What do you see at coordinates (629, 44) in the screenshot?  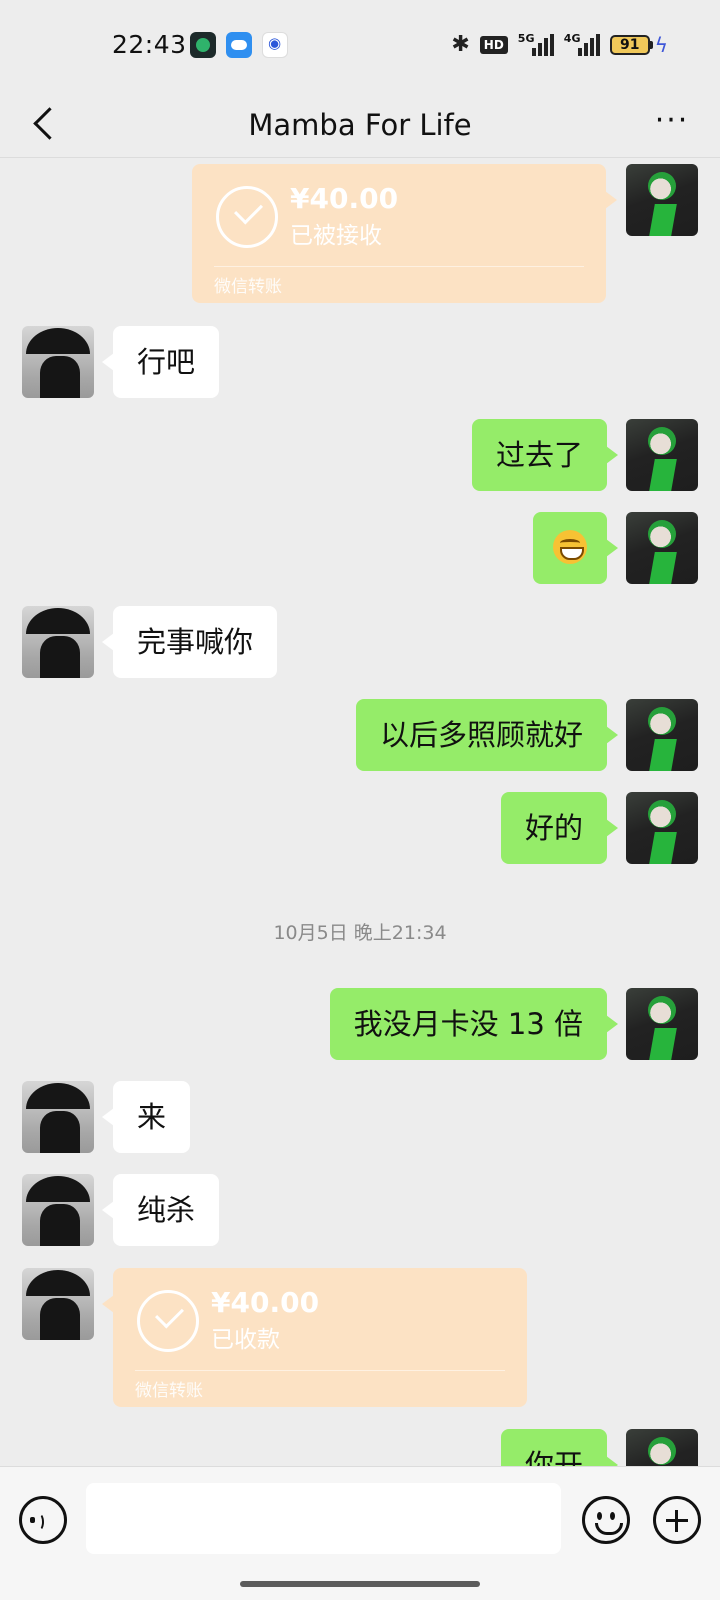 I see `battery-level: 91` at bounding box center [629, 44].